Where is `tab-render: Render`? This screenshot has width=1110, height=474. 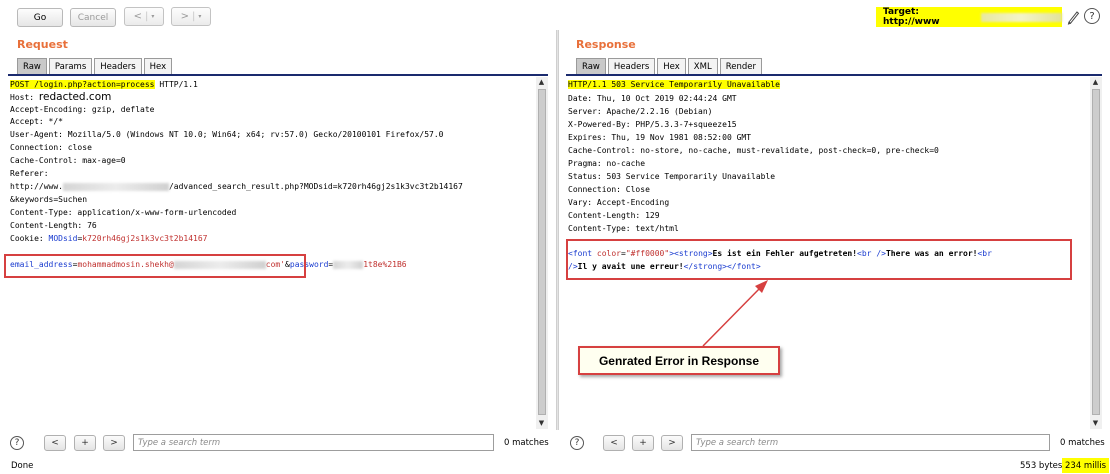 tab-render: Render is located at coordinates (740, 66).